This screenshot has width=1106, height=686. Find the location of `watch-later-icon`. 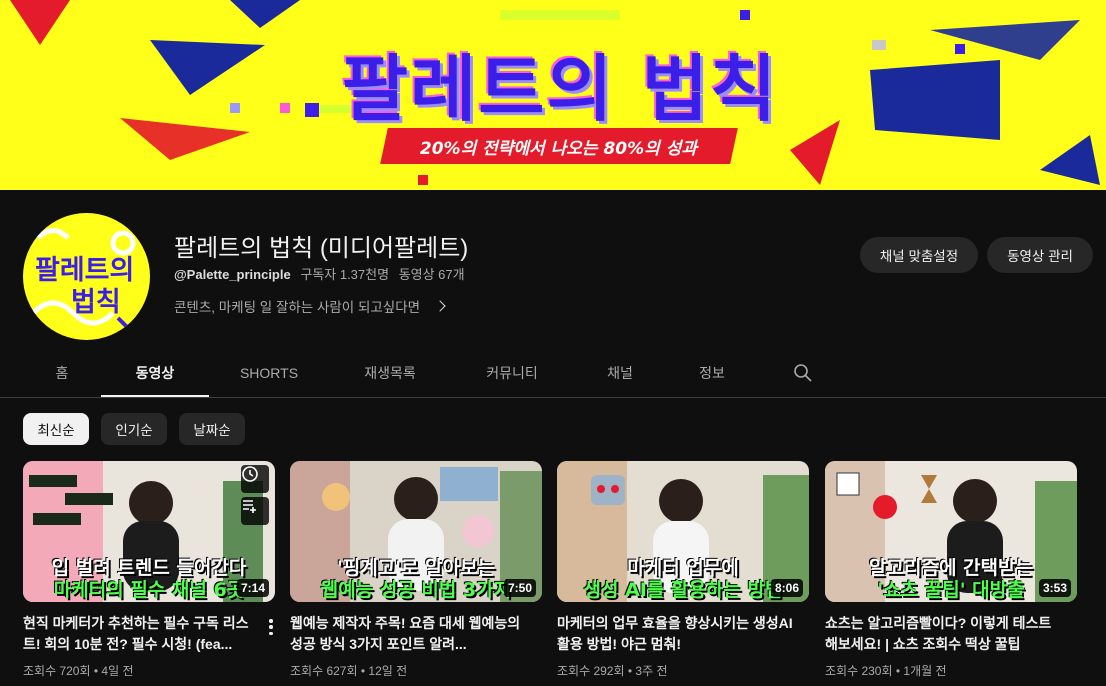

watch-later-icon is located at coordinates (255, 479).